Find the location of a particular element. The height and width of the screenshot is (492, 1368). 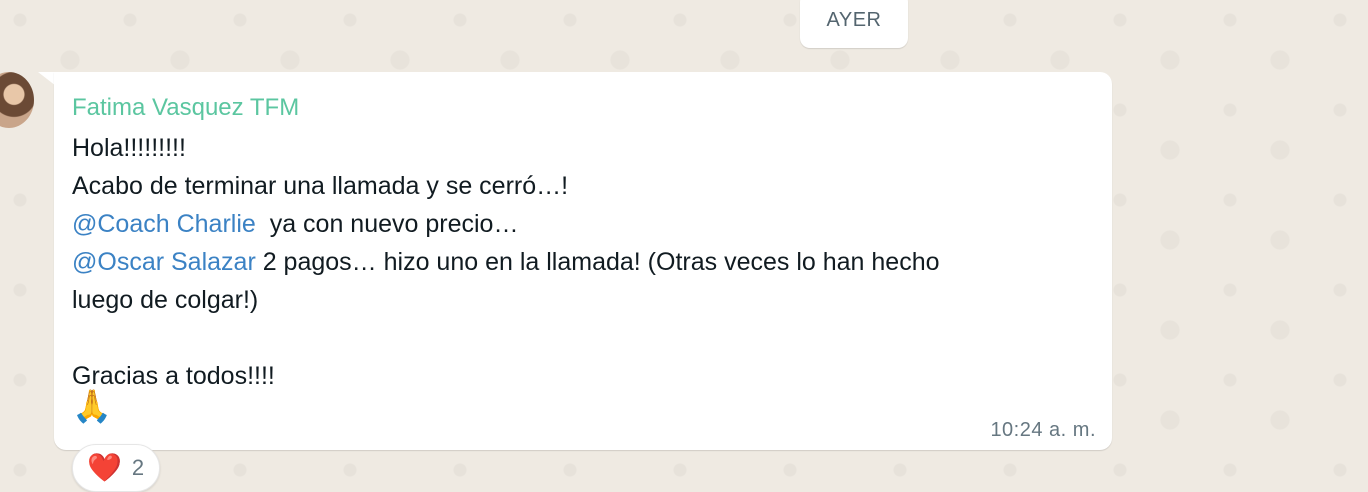

sender-name: Fatima Vasquez TFM is located at coordinates (185, 108).